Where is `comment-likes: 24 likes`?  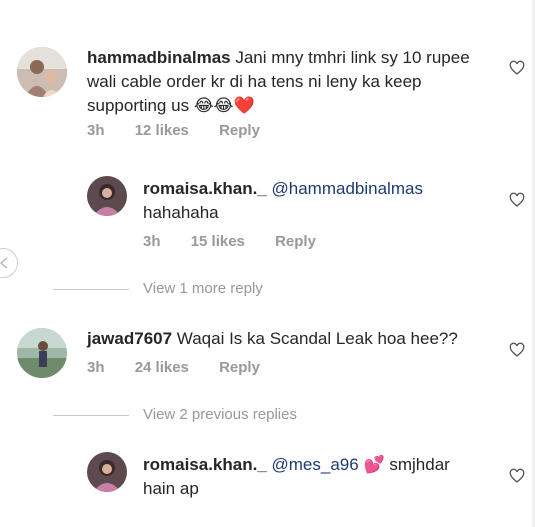 comment-likes: 24 likes is located at coordinates (162, 367).